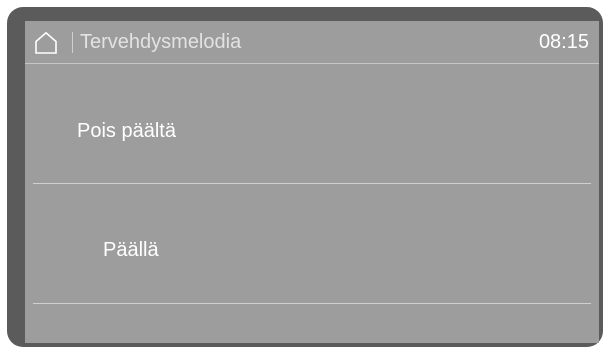  I want to click on option-label: Pois päältä, so click(126, 131).